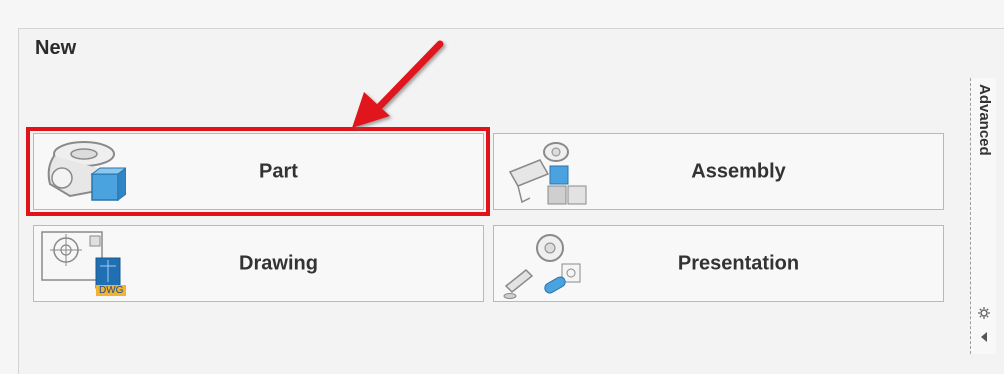 The height and width of the screenshot is (374, 1004). What do you see at coordinates (278, 171) in the screenshot?
I see `tile-part-label: Part` at bounding box center [278, 171].